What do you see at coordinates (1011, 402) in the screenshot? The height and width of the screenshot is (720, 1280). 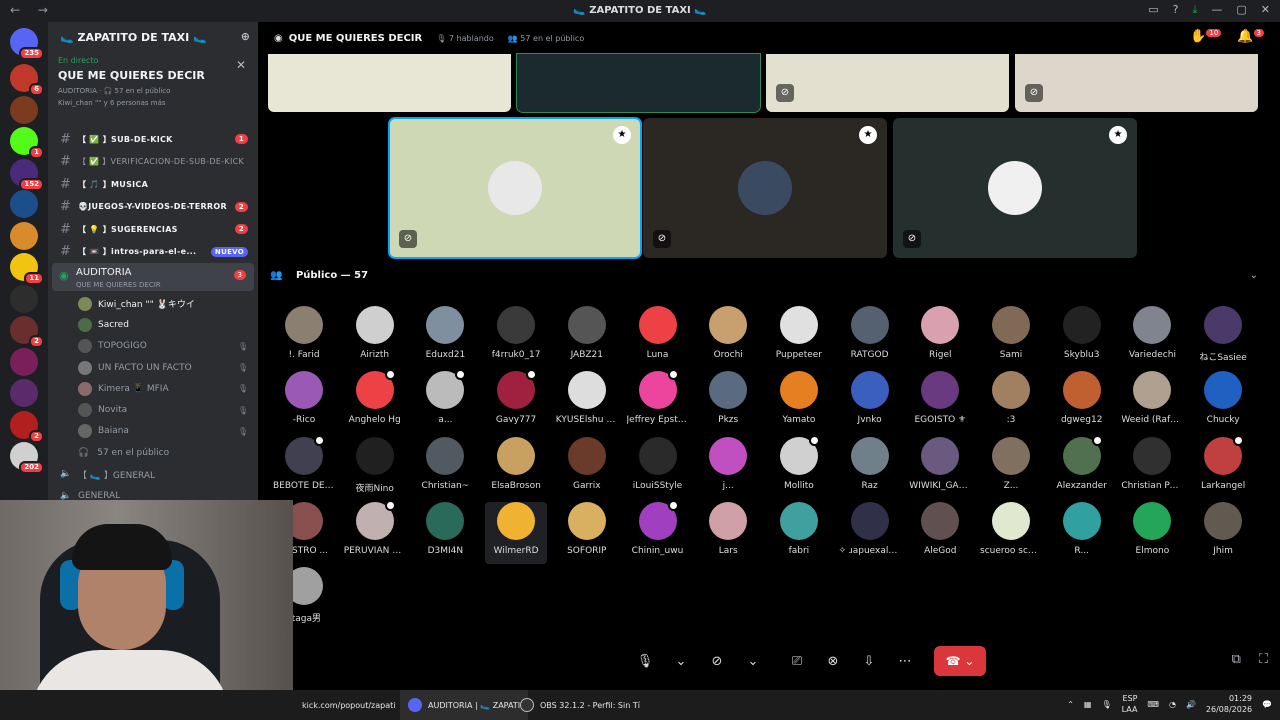 I see `audience-member: :3` at bounding box center [1011, 402].